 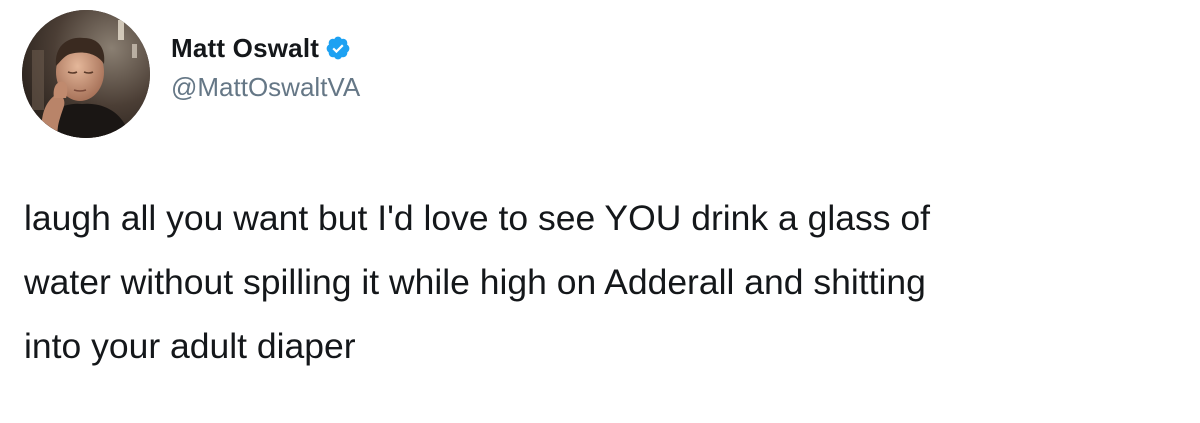 What do you see at coordinates (265, 67) in the screenshot?
I see `author-block: Matt Oswalt @MattOswaltVA` at bounding box center [265, 67].